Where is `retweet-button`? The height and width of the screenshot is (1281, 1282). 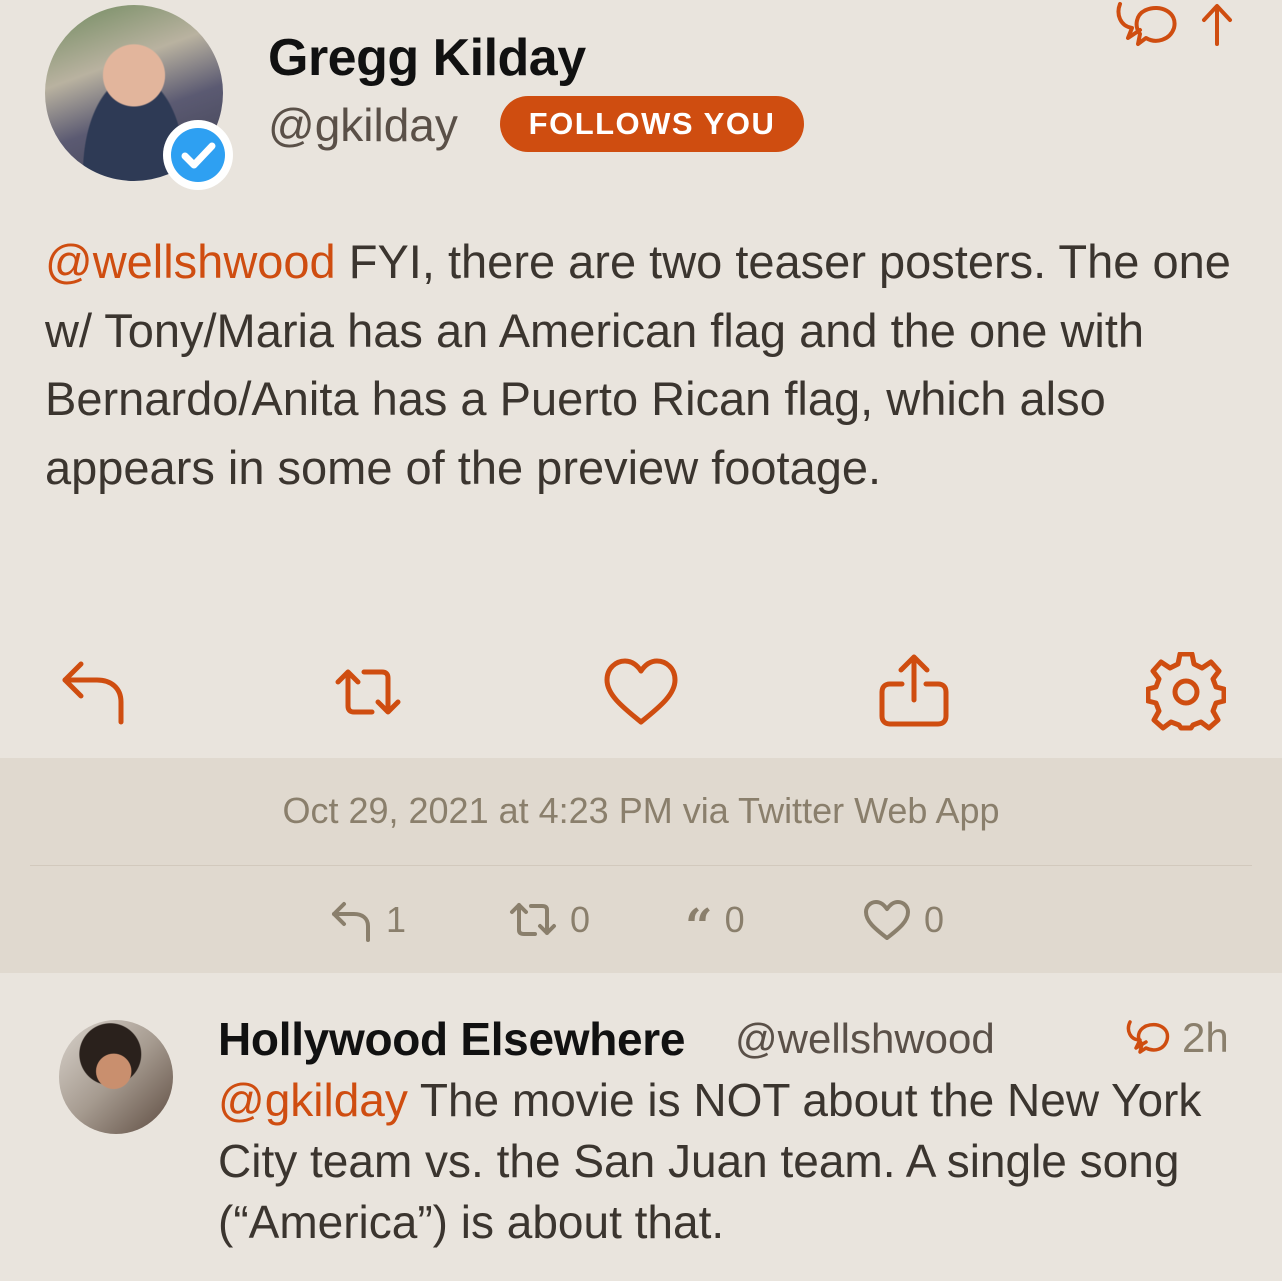 retweet-button is located at coordinates (368, 692).